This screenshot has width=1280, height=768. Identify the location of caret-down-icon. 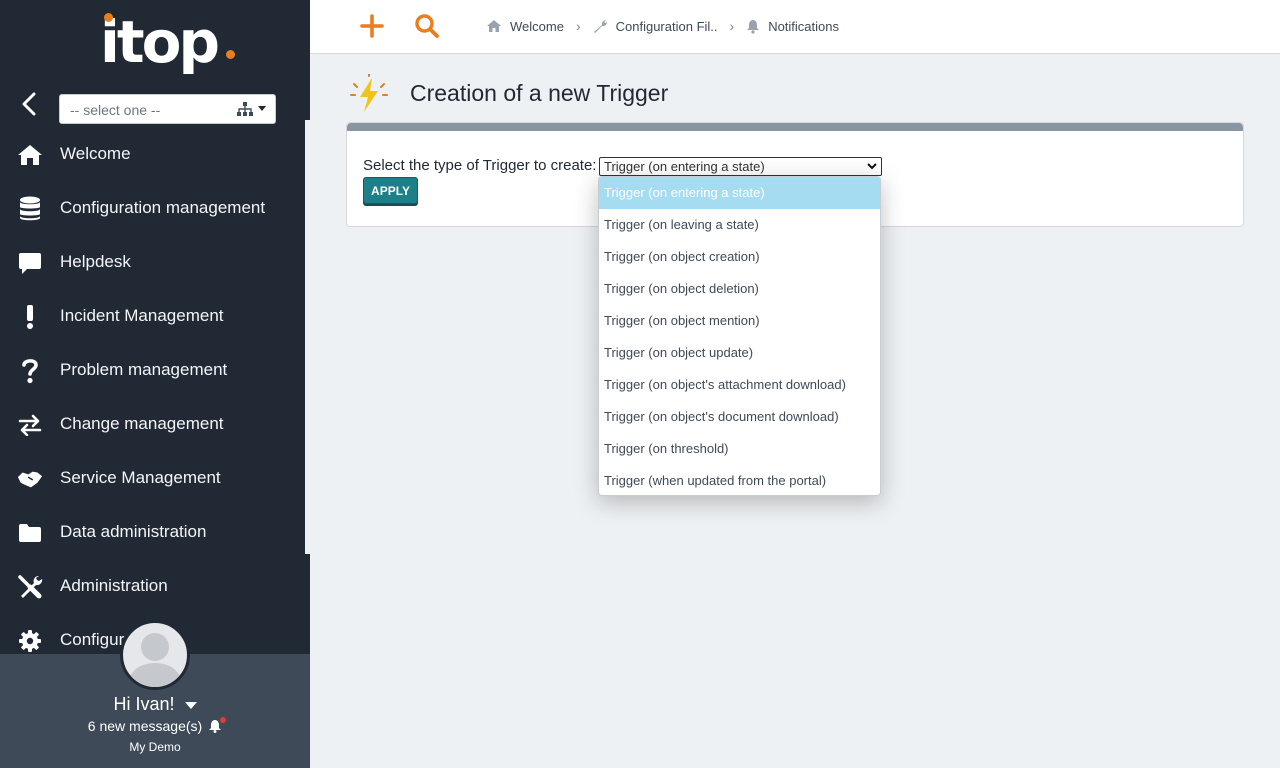
(190, 705).